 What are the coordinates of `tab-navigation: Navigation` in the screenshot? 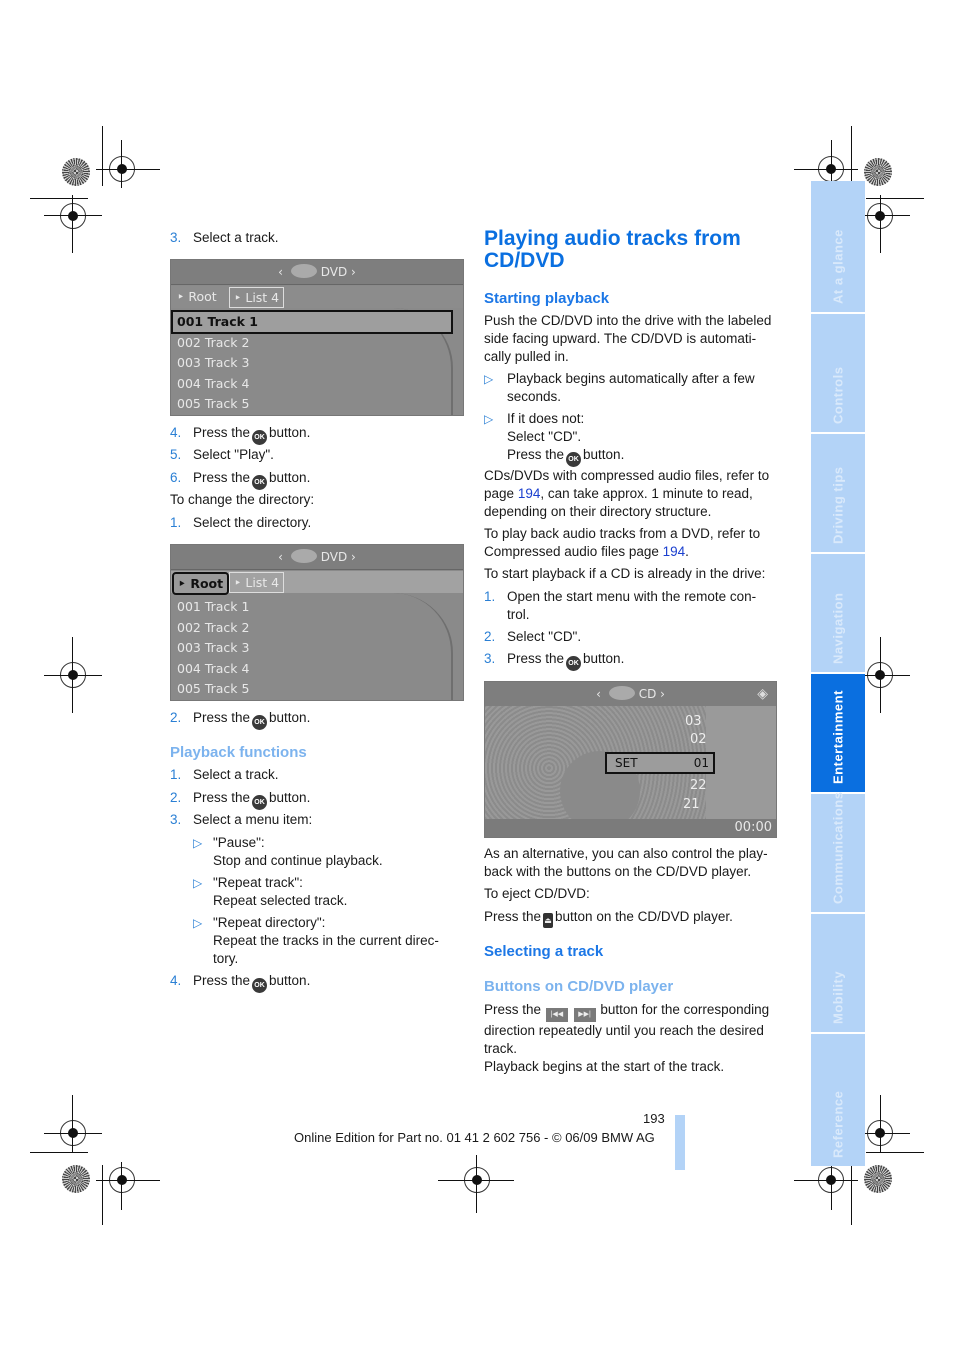 It's located at (838, 613).